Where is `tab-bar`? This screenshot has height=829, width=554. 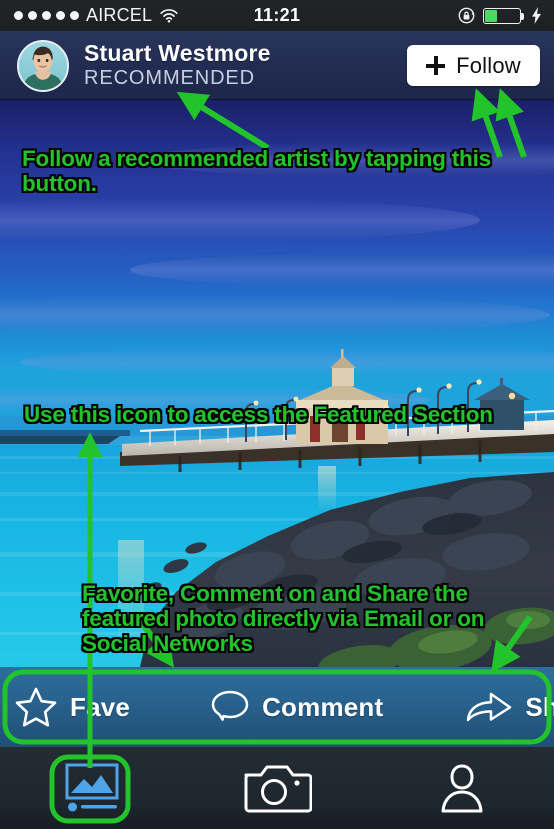 tab-bar is located at coordinates (277, 788).